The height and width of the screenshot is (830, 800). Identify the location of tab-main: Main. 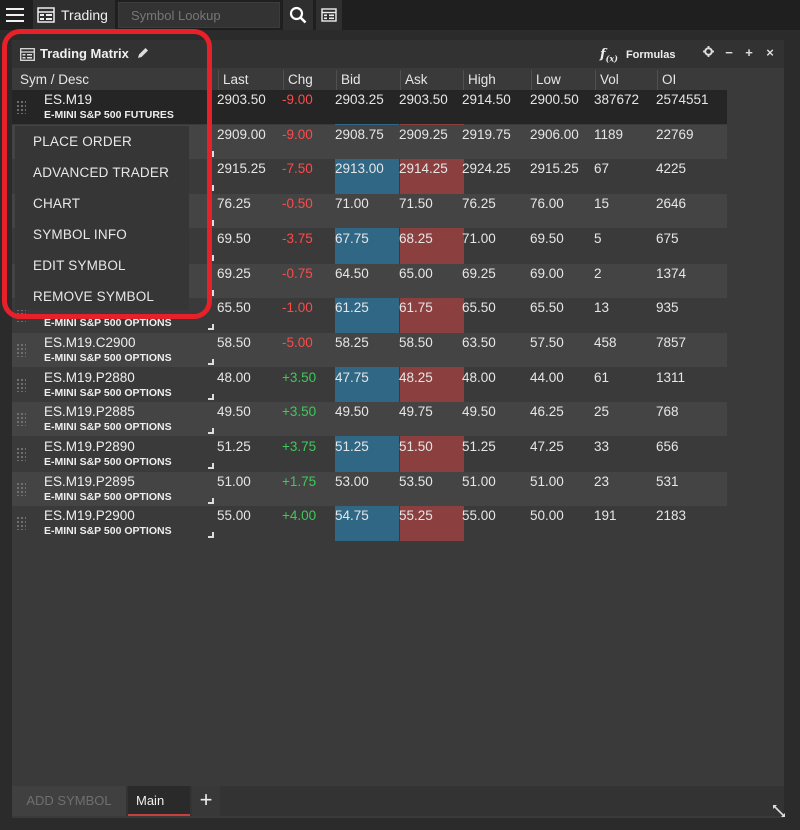
(159, 801).